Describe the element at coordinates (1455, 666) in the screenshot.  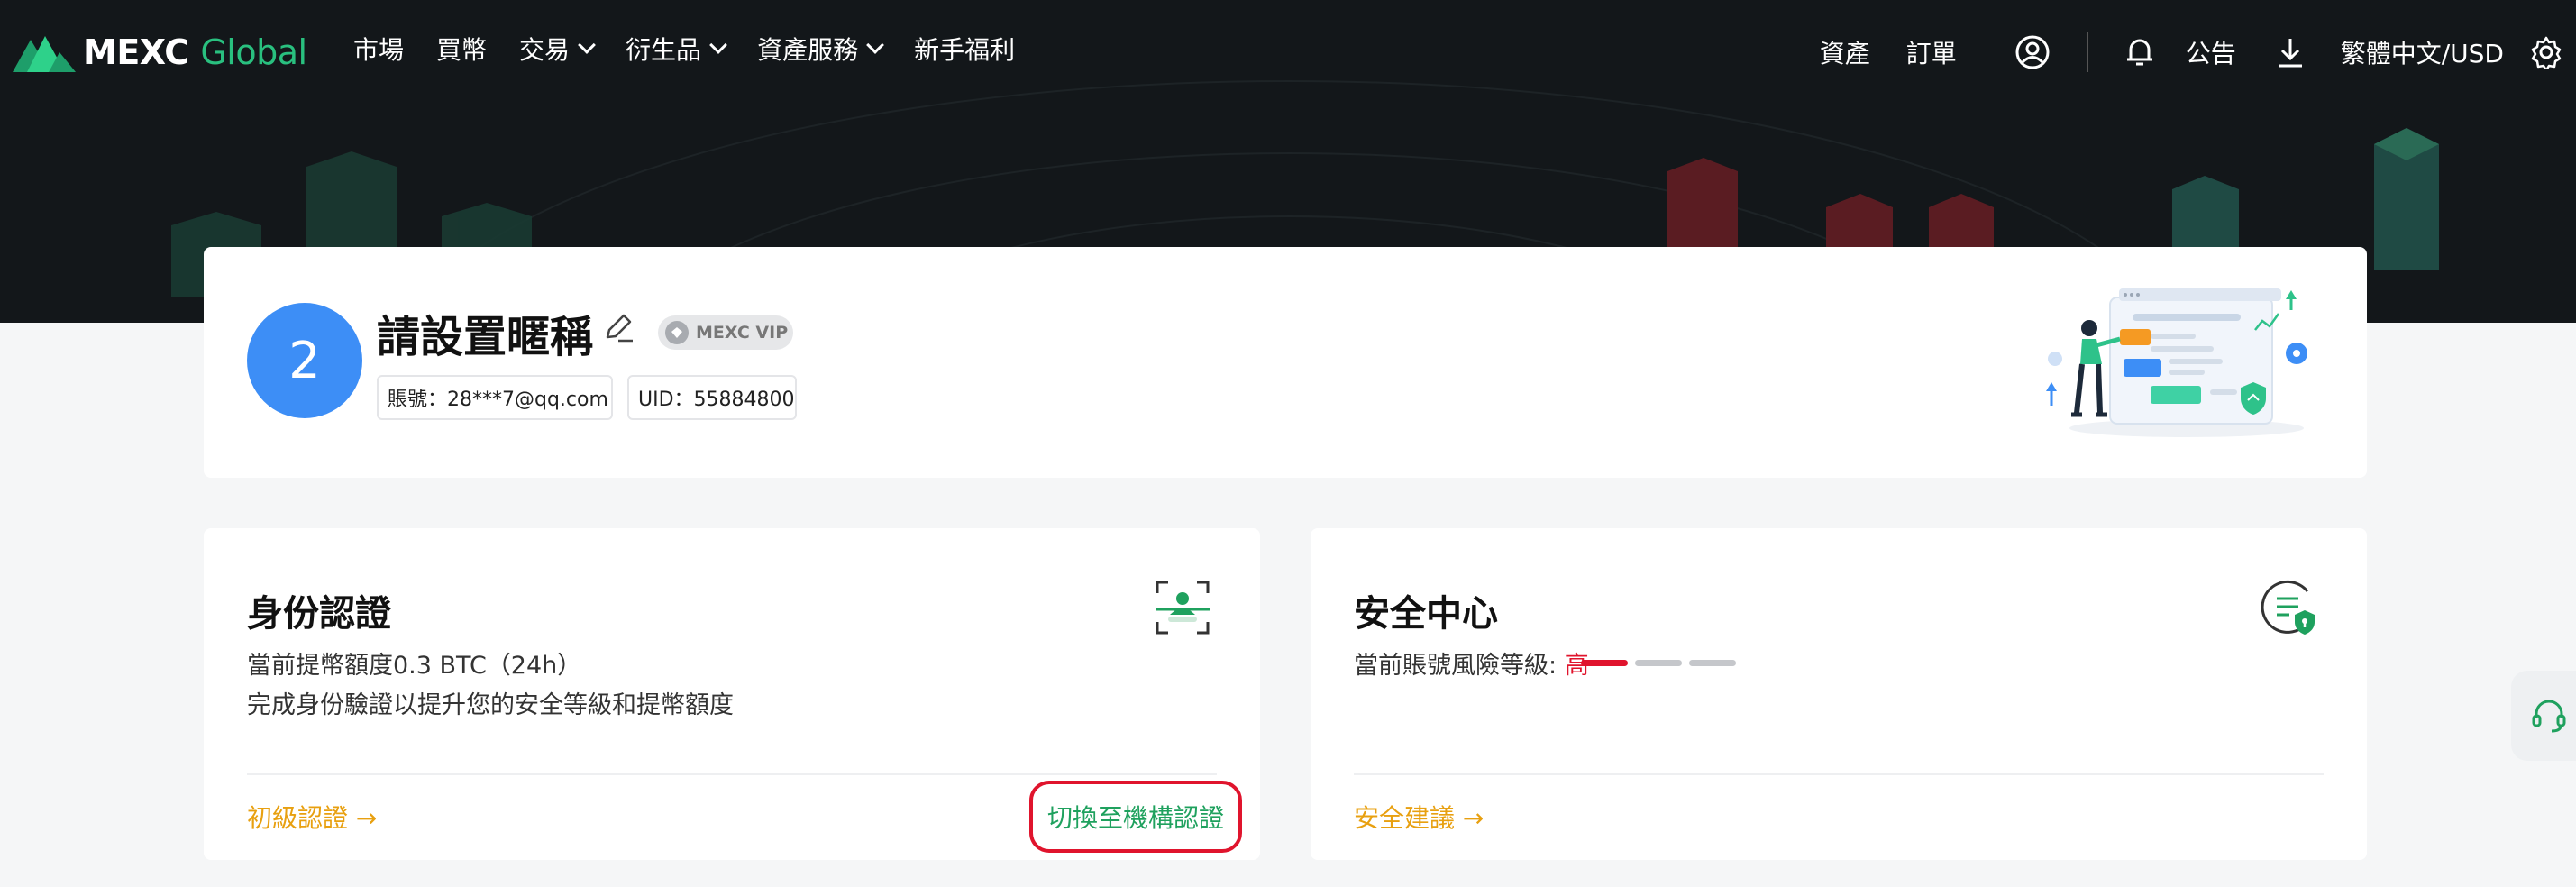
I see `risk-level-label: 當前賬號風險等級:` at that location.